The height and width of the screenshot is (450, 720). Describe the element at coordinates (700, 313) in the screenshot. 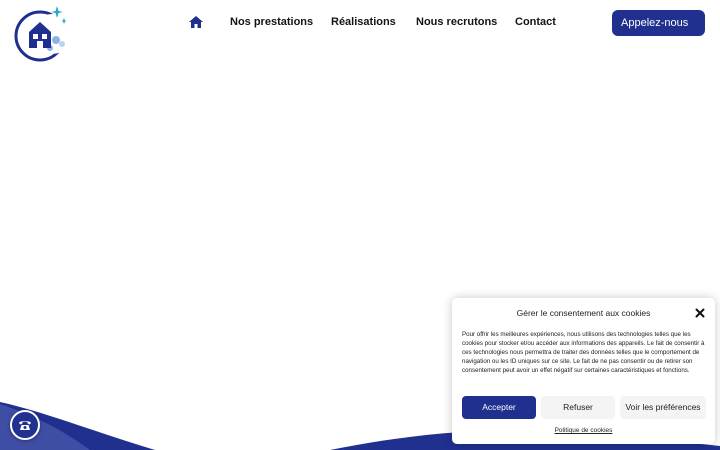

I see `close-icon` at that location.